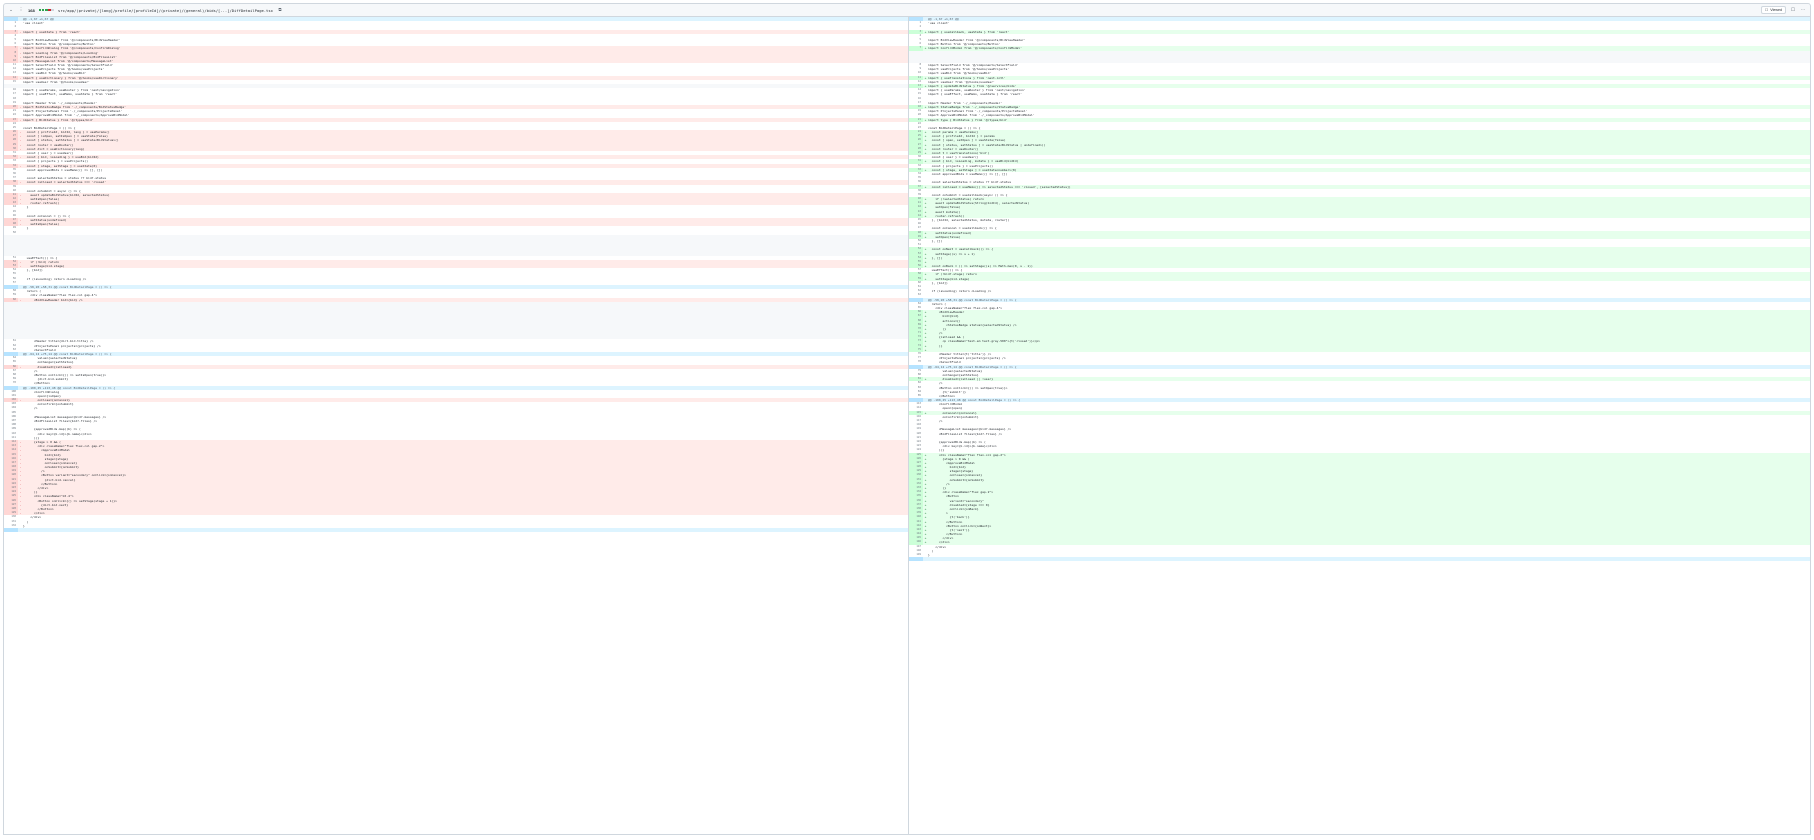 The height and width of the screenshot is (840, 1814). I want to click on diff-line-right, so click(1359, 559).